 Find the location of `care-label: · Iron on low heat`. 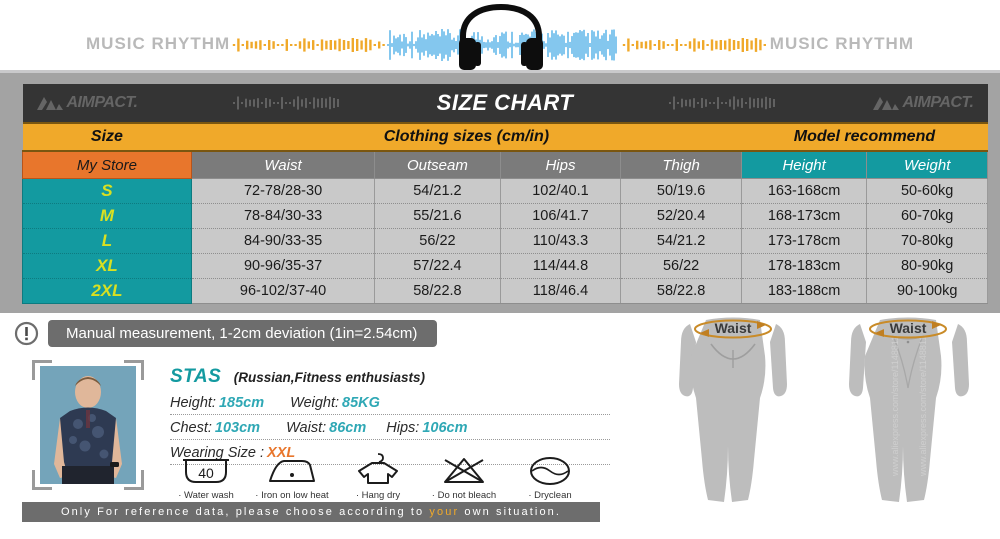

care-label: · Iron on low heat is located at coordinates (292, 495).